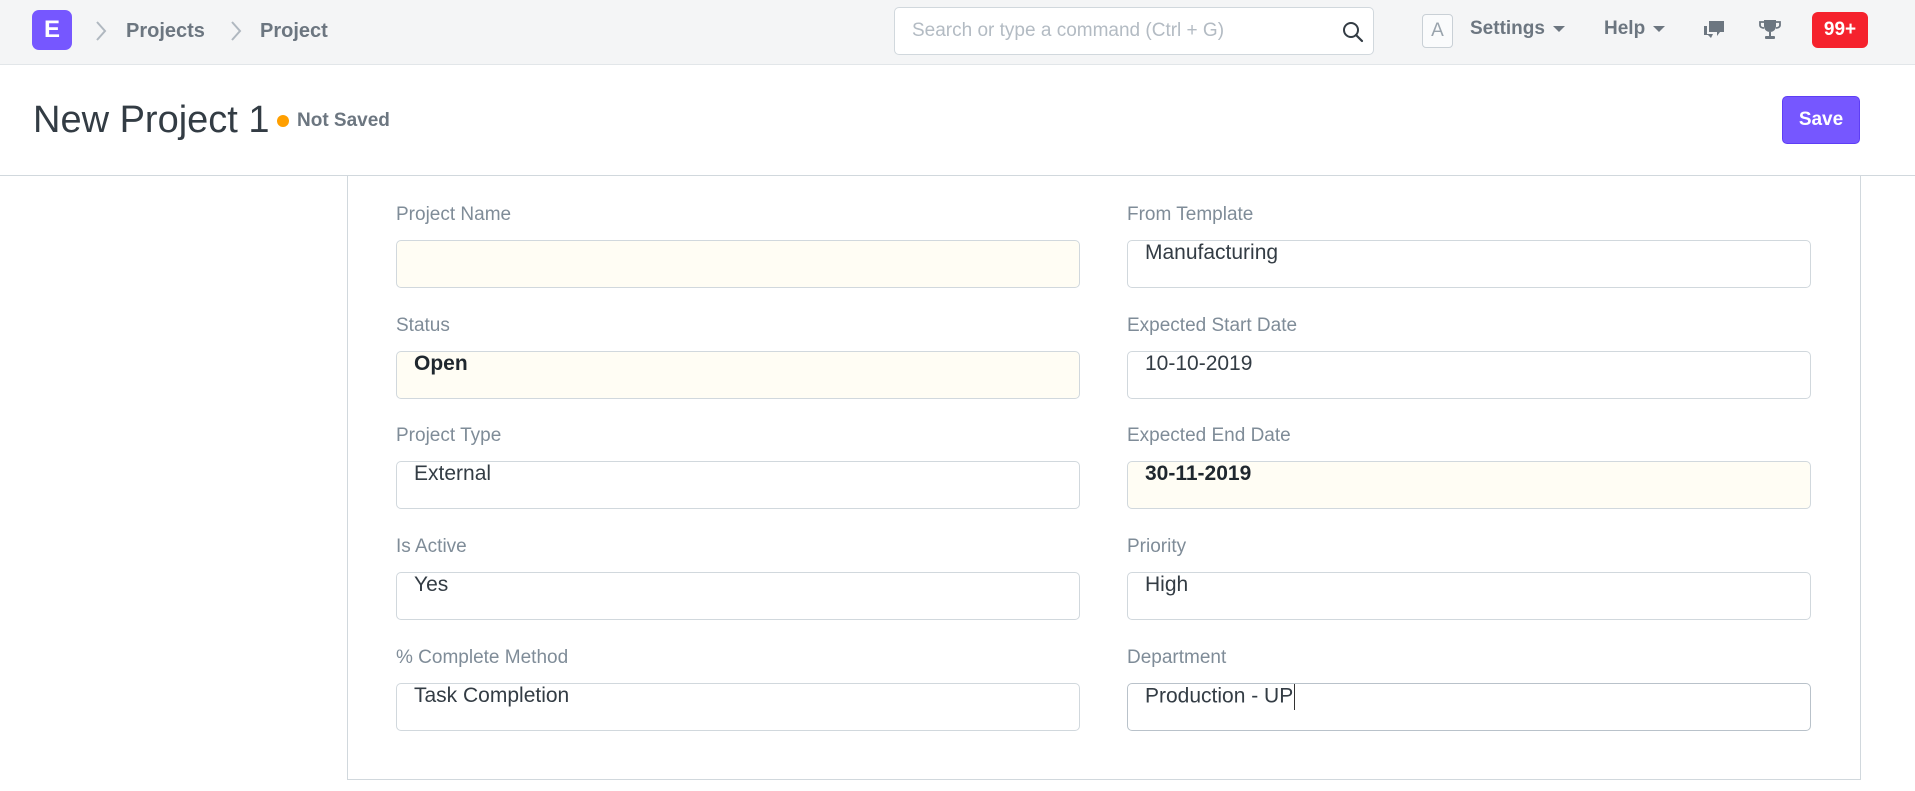 Image resolution: width=1915 pixels, height=791 pixels. I want to click on app-logo: E, so click(52, 30).